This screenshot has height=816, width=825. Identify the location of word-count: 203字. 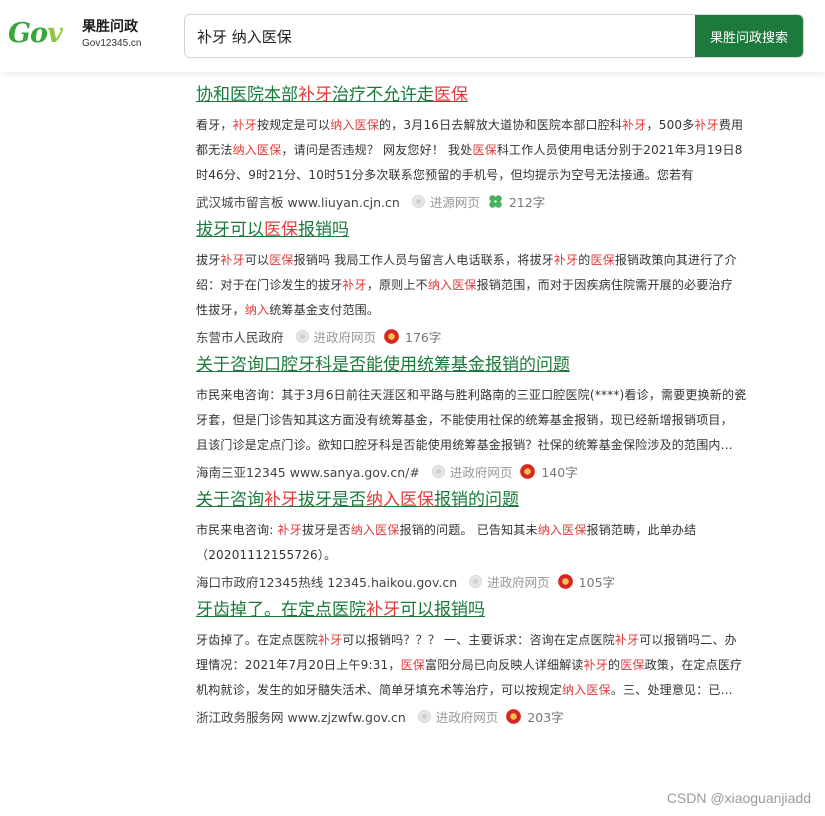
(545, 717).